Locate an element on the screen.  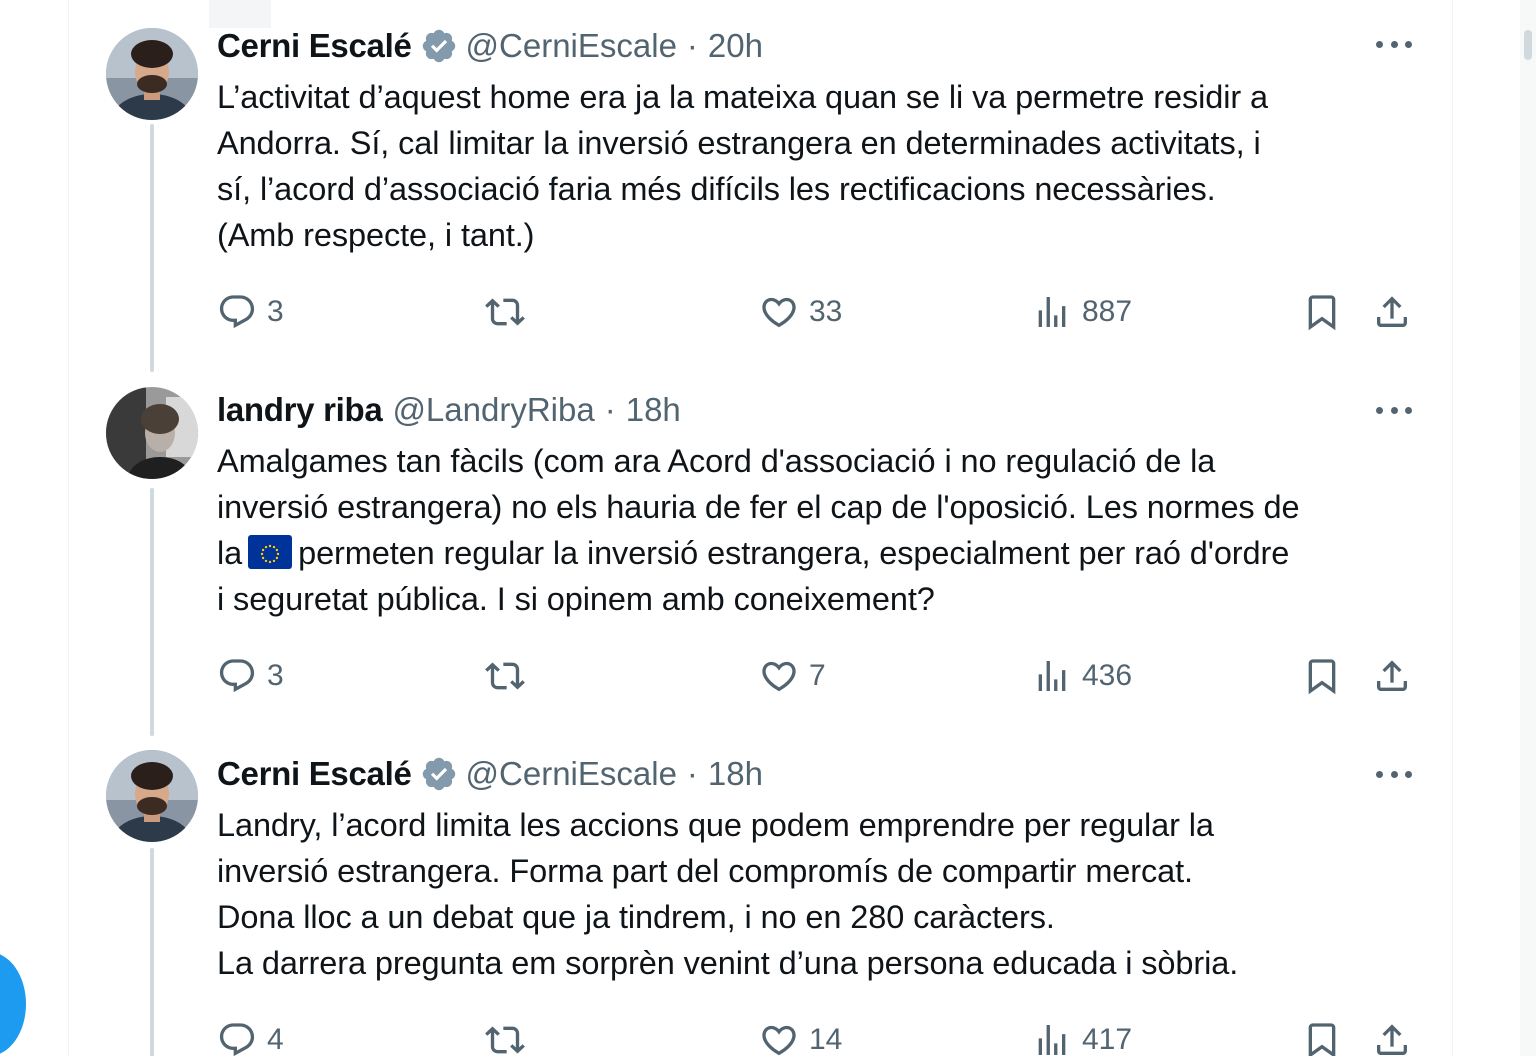
action-bar: 4 14 417 is located at coordinates (814, 1037).